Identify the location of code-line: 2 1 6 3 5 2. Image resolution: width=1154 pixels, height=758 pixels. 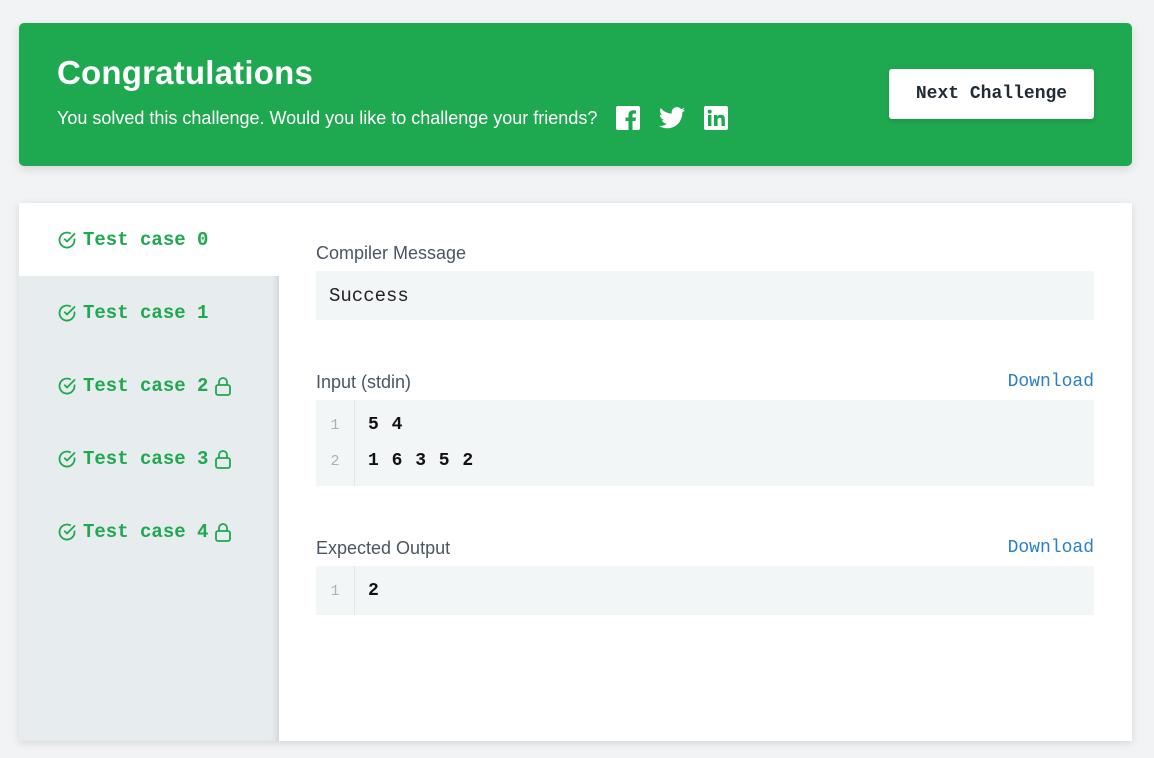
(705, 461).